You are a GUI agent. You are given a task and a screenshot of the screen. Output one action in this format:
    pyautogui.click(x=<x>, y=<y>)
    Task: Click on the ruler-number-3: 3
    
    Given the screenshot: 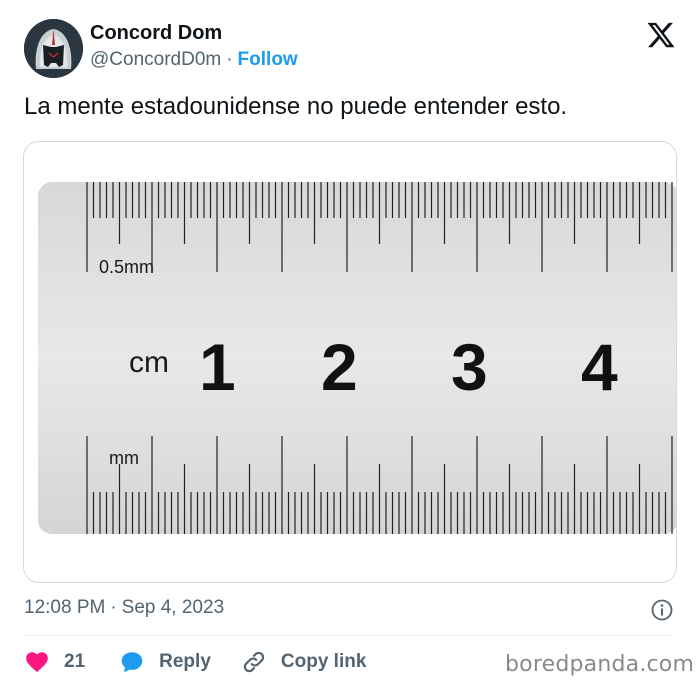 What is the action you would take?
    pyautogui.click(x=469, y=367)
    